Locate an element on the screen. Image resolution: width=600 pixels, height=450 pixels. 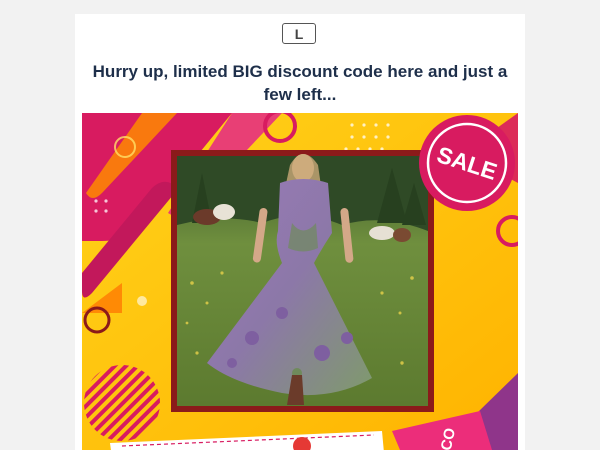
logo-letter: L is located at coordinates (299, 33).